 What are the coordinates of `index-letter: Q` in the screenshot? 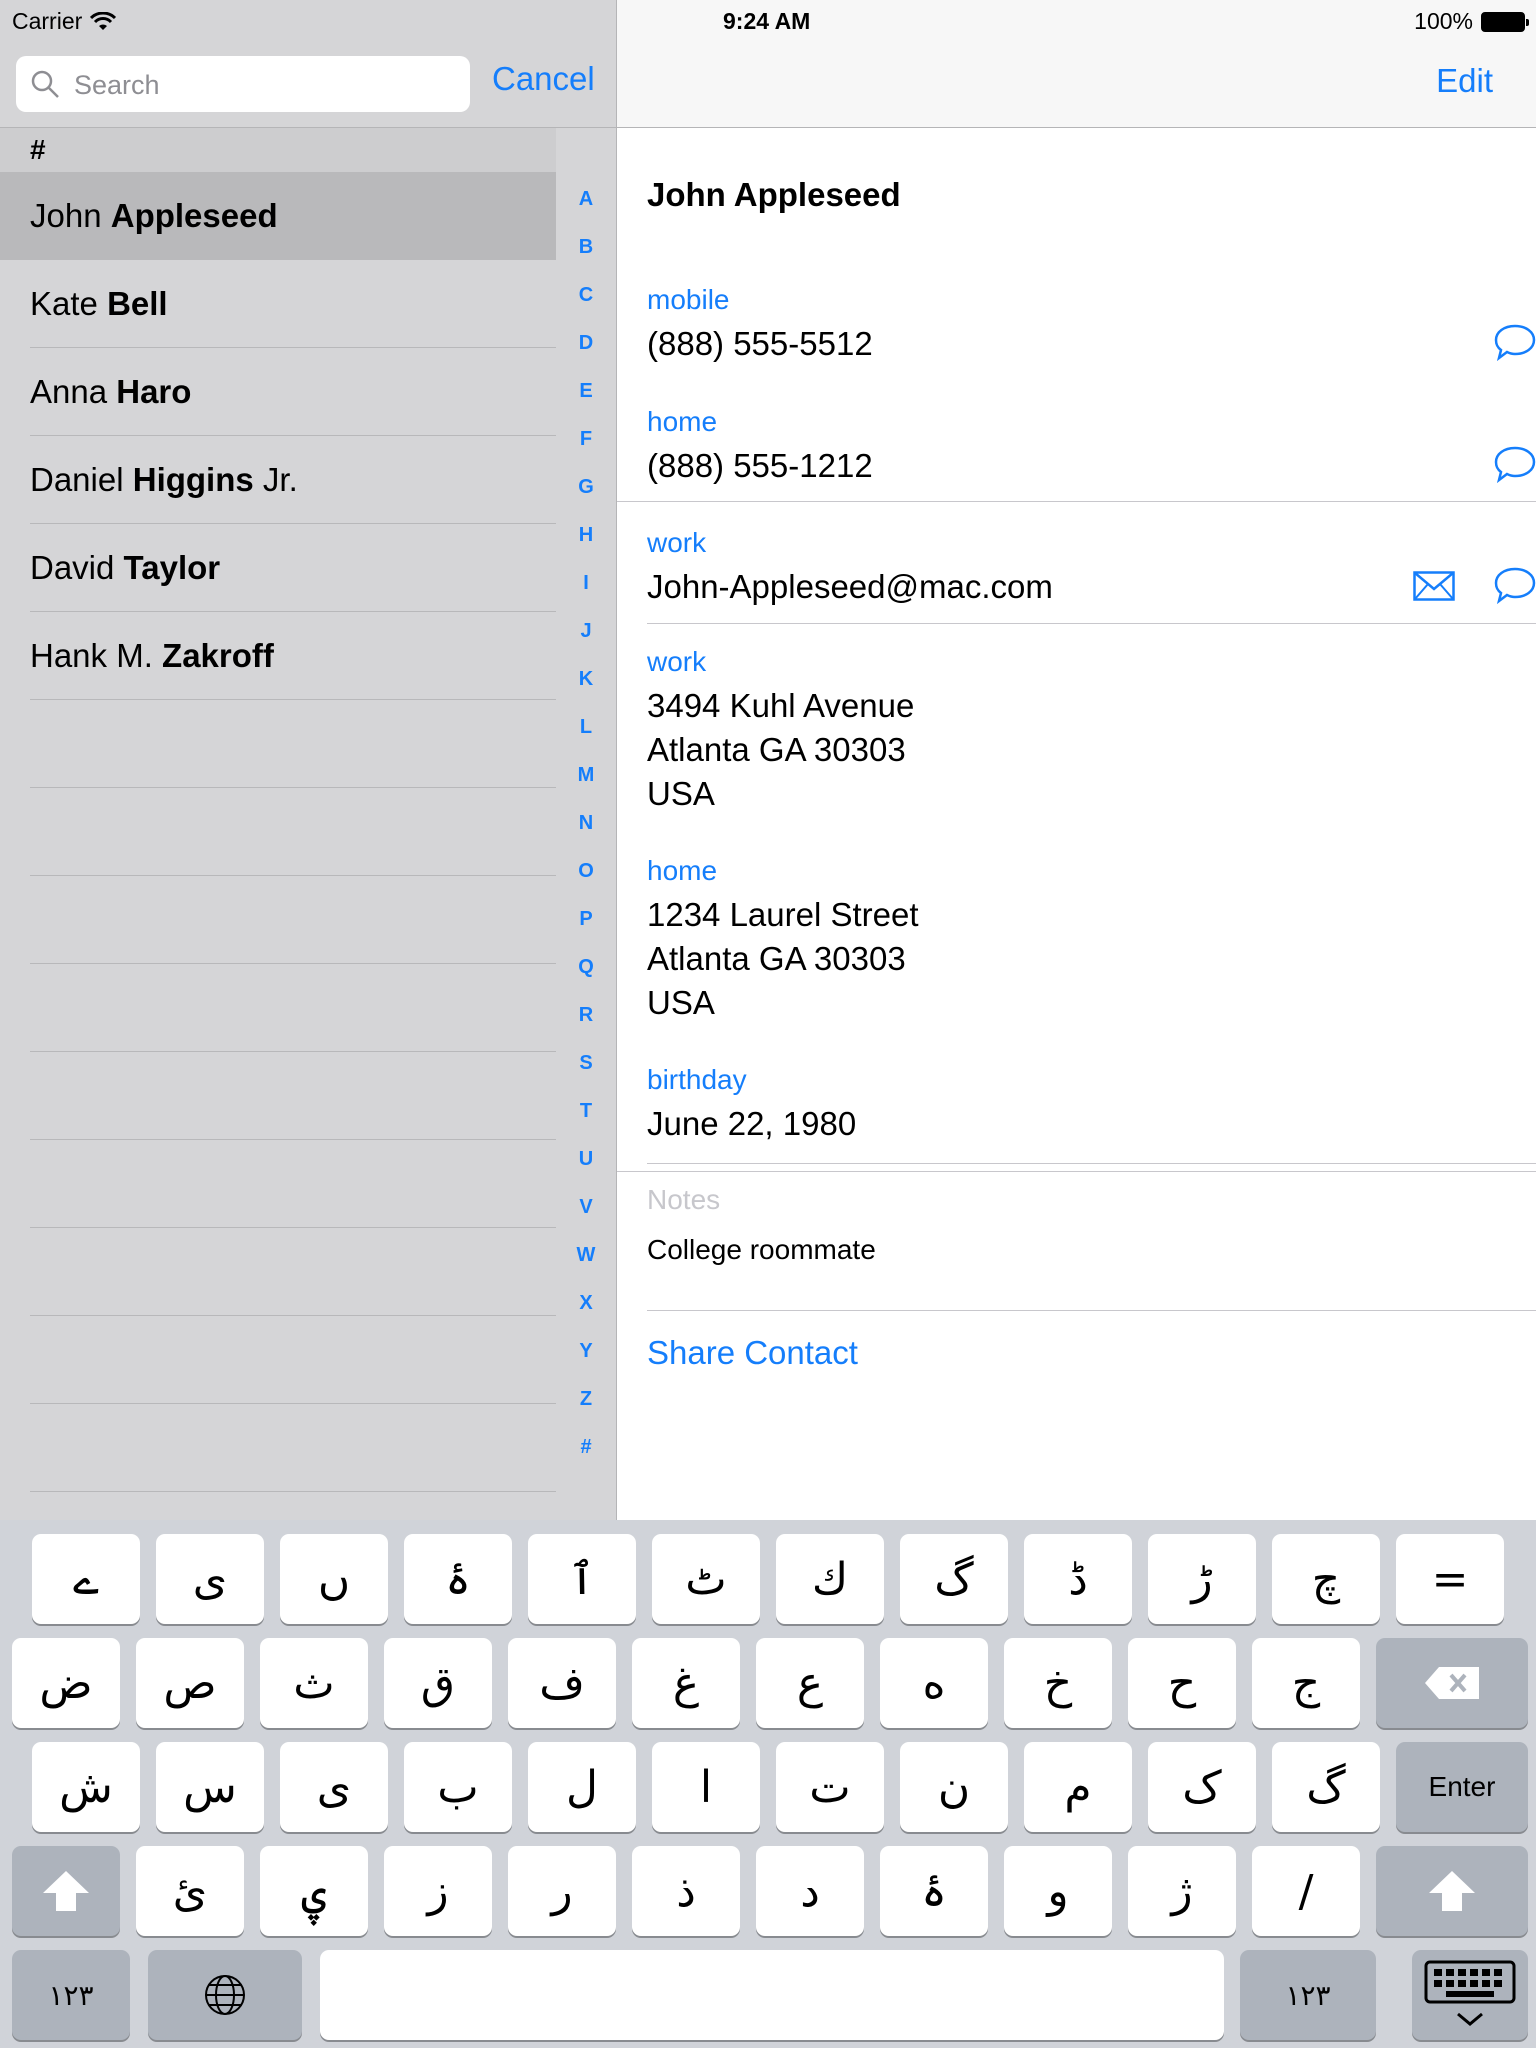 It's located at (586, 972).